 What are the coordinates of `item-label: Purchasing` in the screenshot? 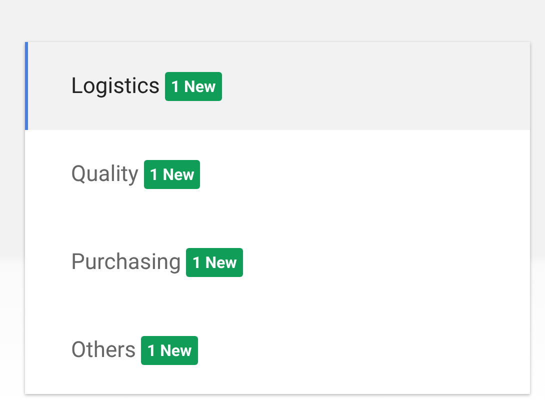 It's located at (126, 262).